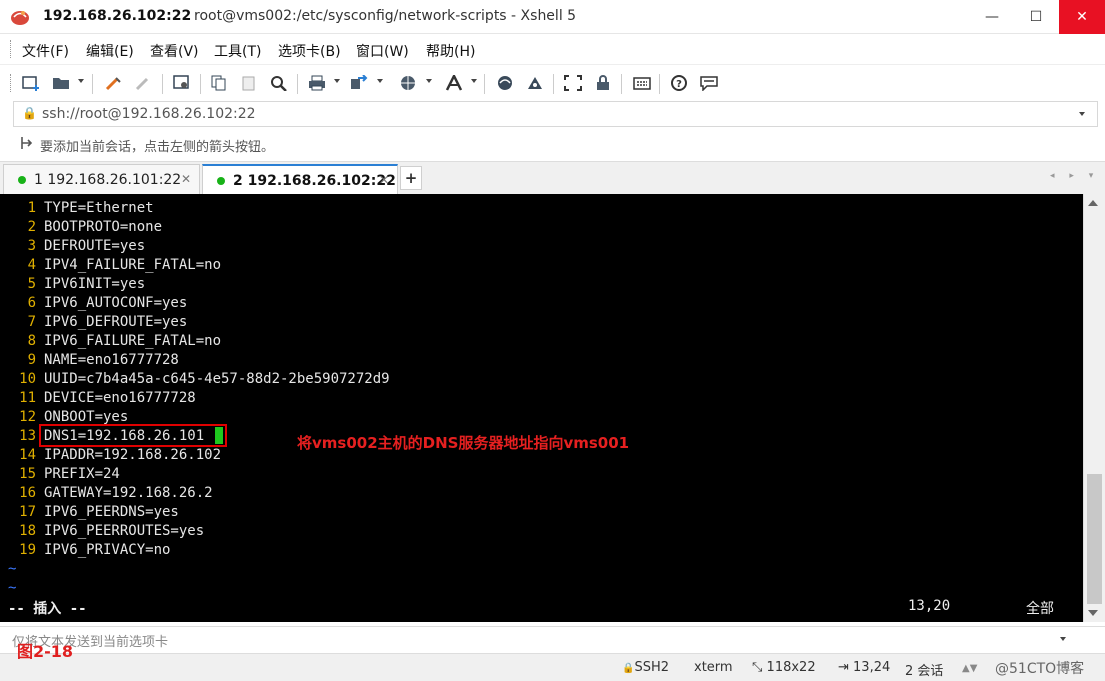 This screenshot has width=1105, height=681. I want to click on empty-line-tilde: ~, so click(8, 588).